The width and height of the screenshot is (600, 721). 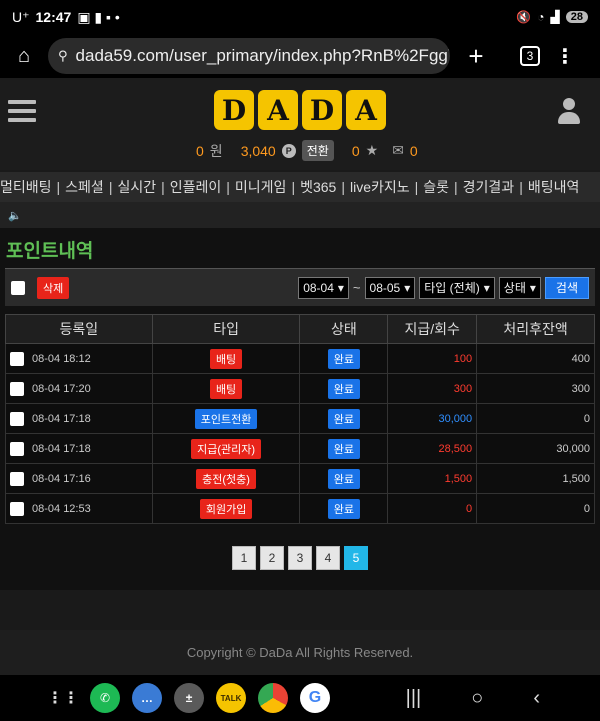 I want to click on app-drawer-icon: ⋮⋮, so click(x=63, y=698).